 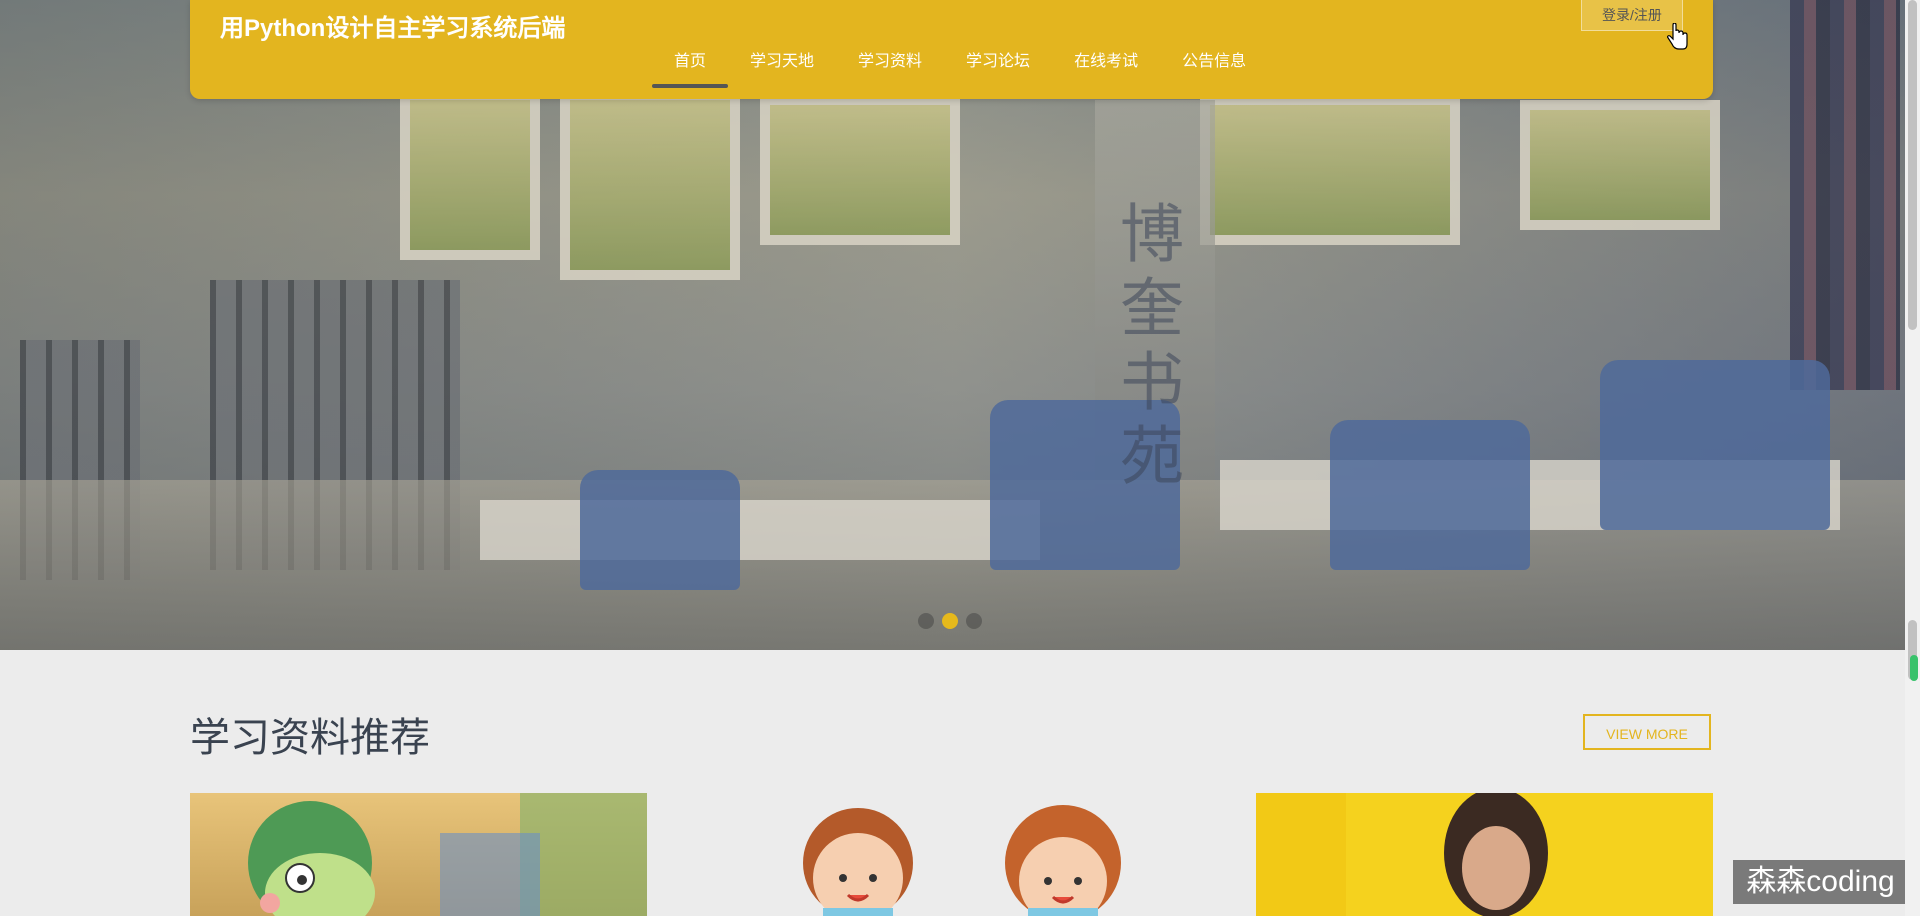 I want to click on scrollbar-thumb, so click(x=1912, y=165).